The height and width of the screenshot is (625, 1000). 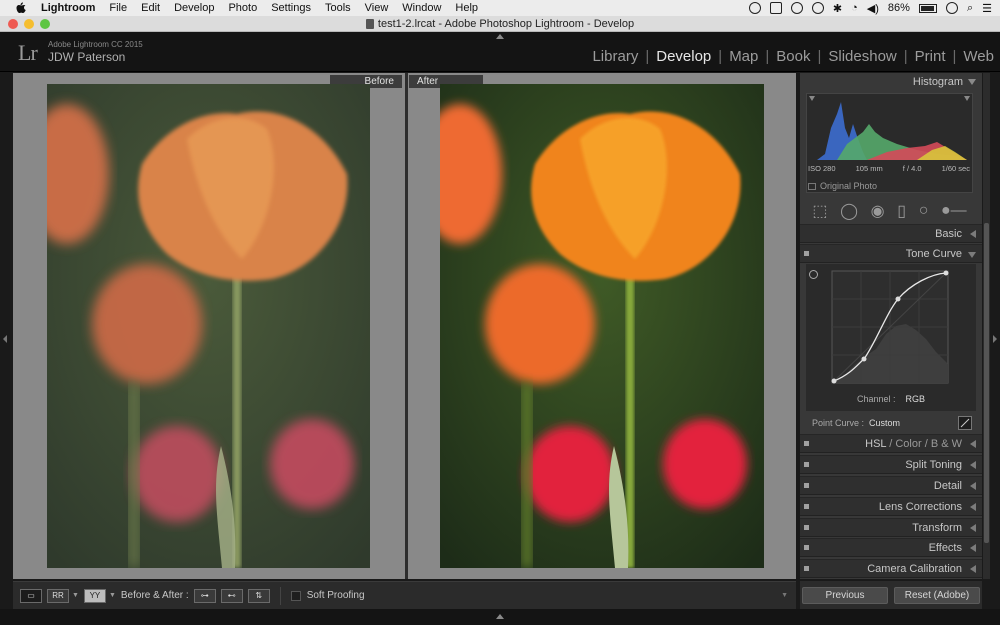 I want to click on panel-detail: Detail, so click(x=891, y=485).